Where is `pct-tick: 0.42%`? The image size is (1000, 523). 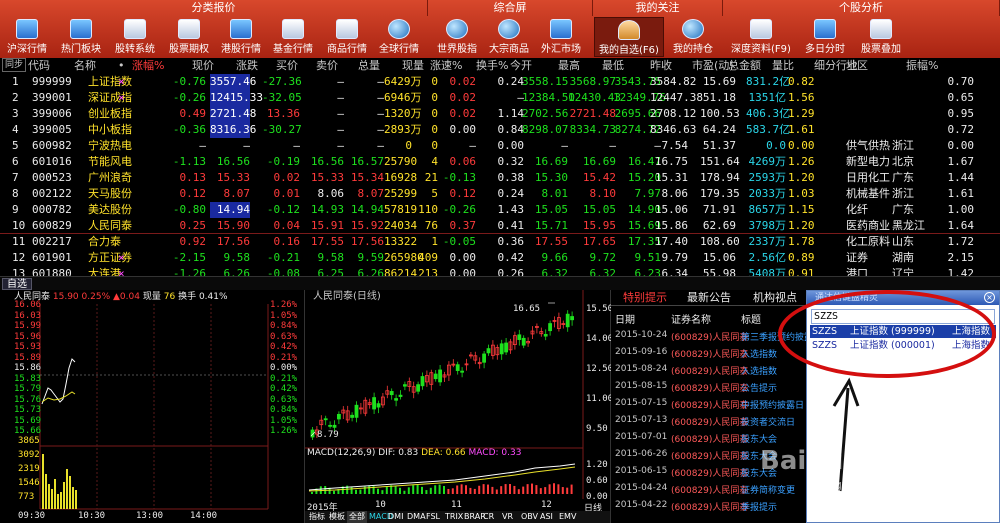 pct-tick: 0.42% is located at coordinates (284, 347).